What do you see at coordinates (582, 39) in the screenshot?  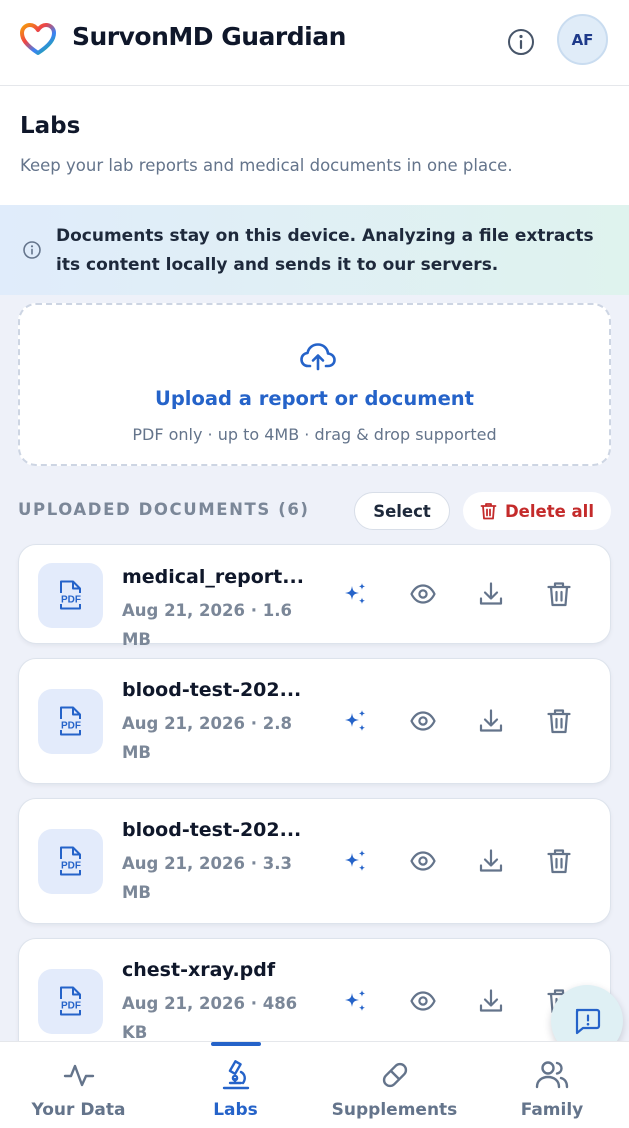 I see `avatar: AF` at bounding box center [582, 39].